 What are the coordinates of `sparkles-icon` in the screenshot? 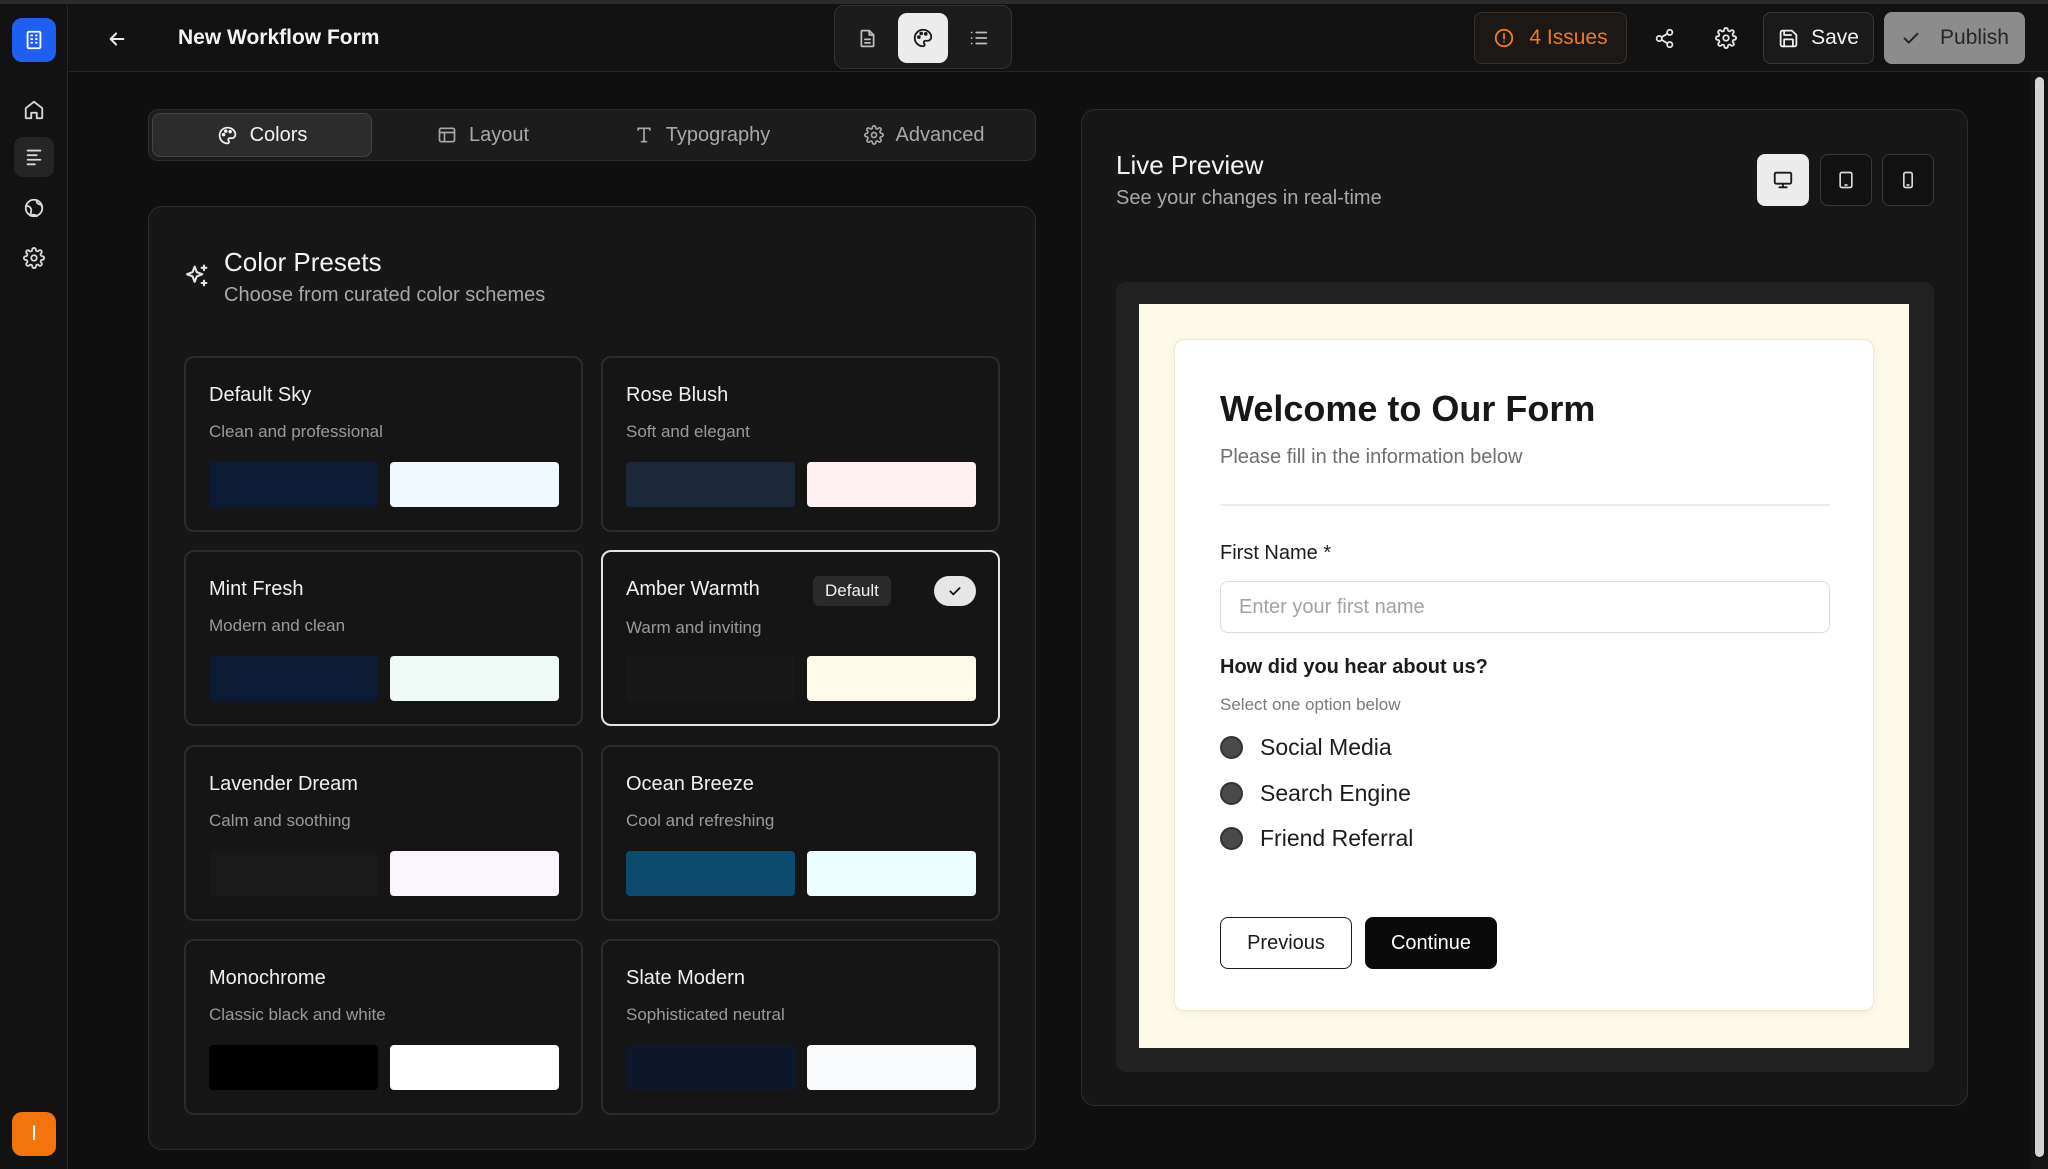 It's located at (197, 276).